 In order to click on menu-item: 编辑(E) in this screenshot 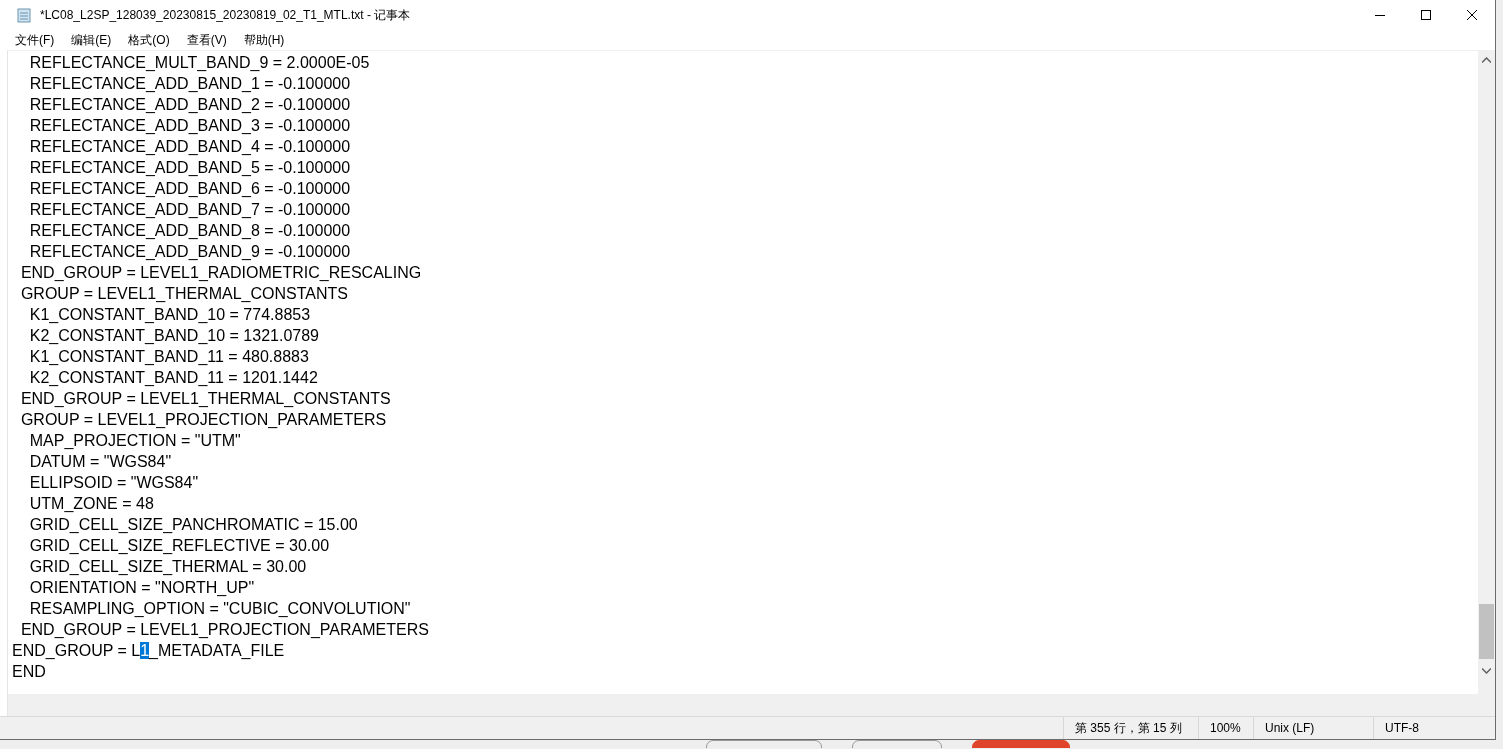, I will do `click(91, 40)`.